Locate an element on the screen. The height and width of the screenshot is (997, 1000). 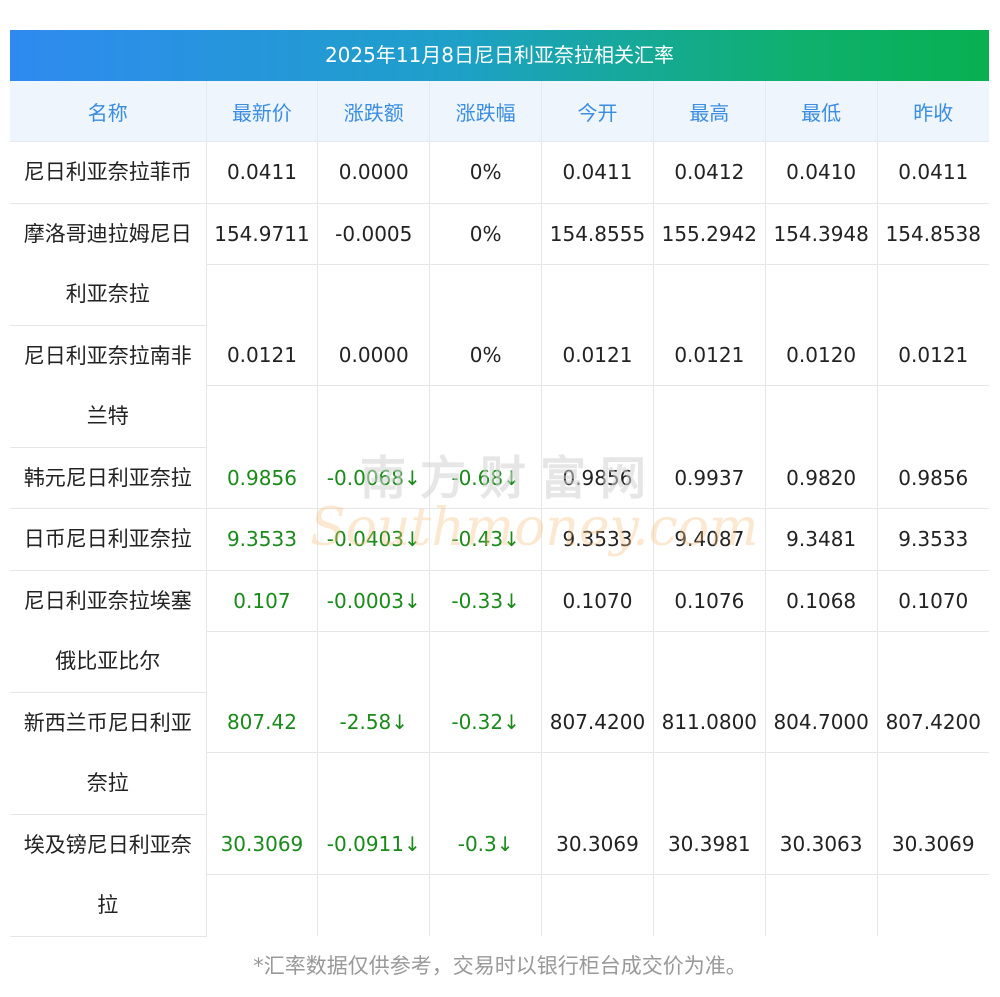
prev-close-cell: 0.1070 is located at coordinates (933, 601).